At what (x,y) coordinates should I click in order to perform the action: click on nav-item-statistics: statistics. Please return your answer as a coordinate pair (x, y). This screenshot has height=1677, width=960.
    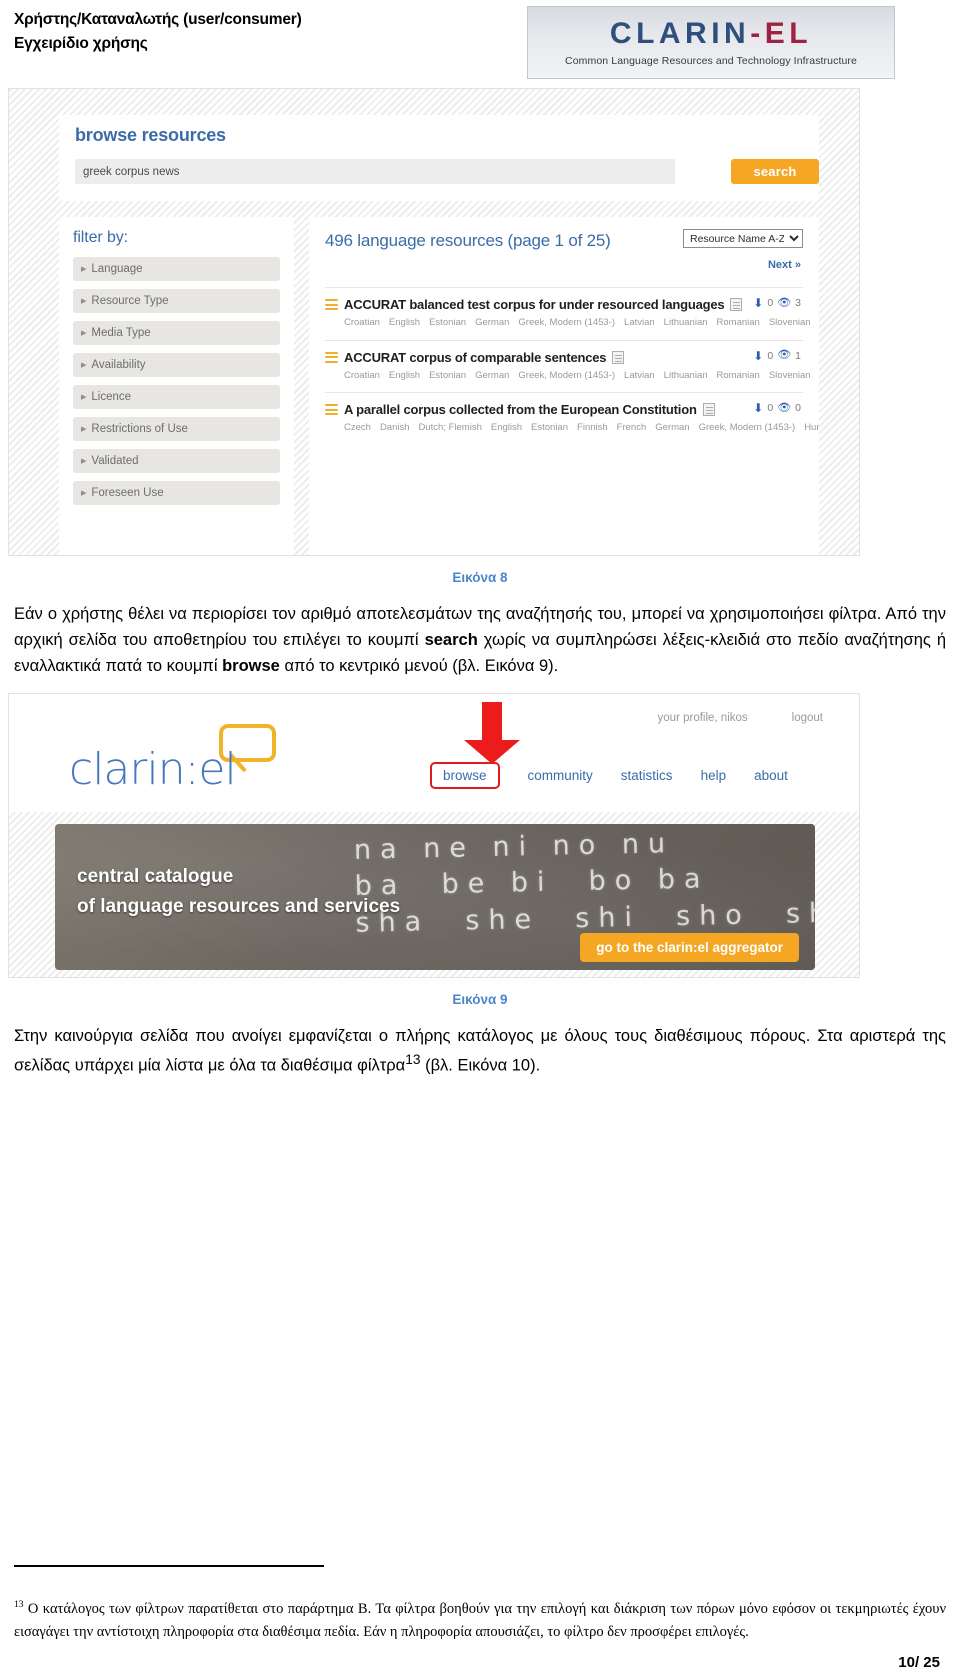
    Looking at the image, I should click on (647, 775).